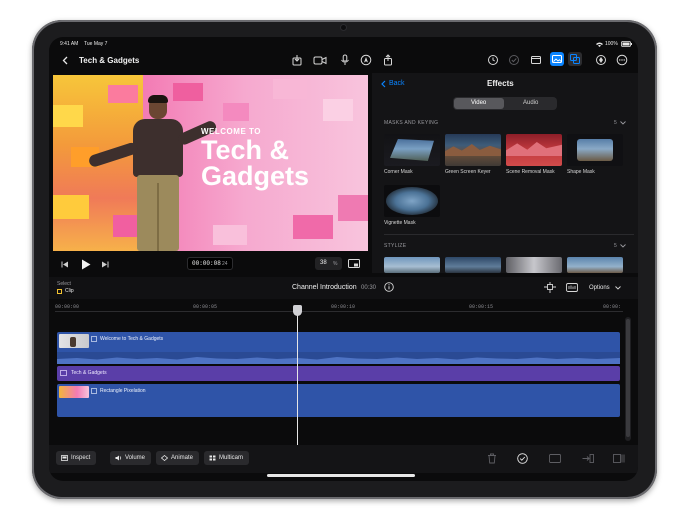 This screenshot has height=519, width=692. I want to click on inspect-label: Inspect, so click(81, 458).